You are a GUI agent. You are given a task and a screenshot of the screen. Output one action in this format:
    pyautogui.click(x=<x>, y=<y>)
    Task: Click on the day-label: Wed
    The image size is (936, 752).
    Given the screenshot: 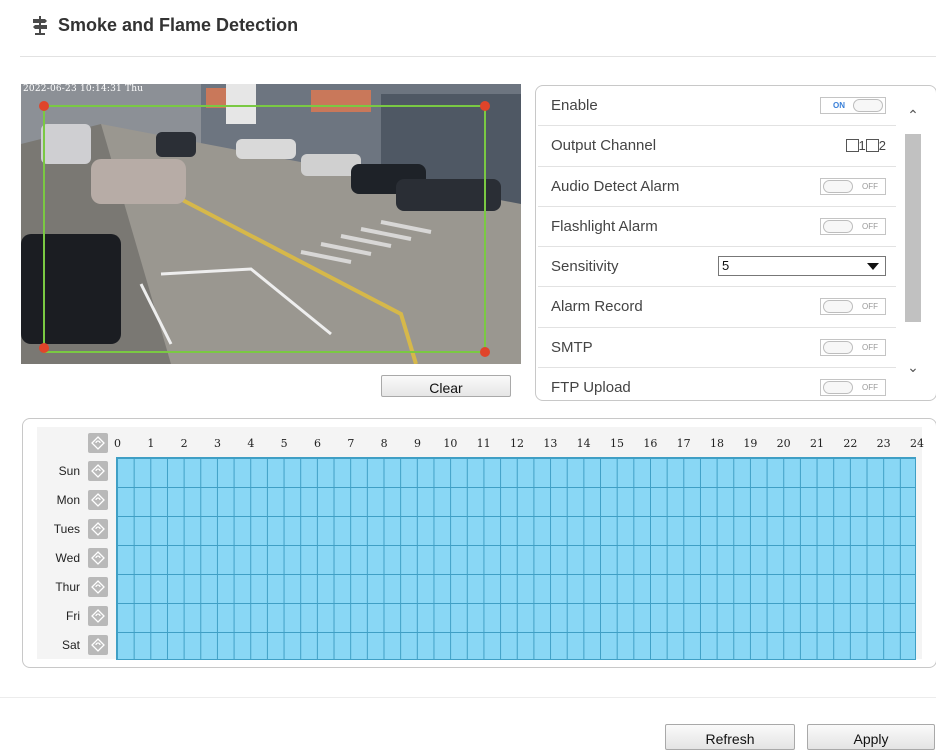 What is the action you would take?
    pyautogui.click(x=67, y=558)
    